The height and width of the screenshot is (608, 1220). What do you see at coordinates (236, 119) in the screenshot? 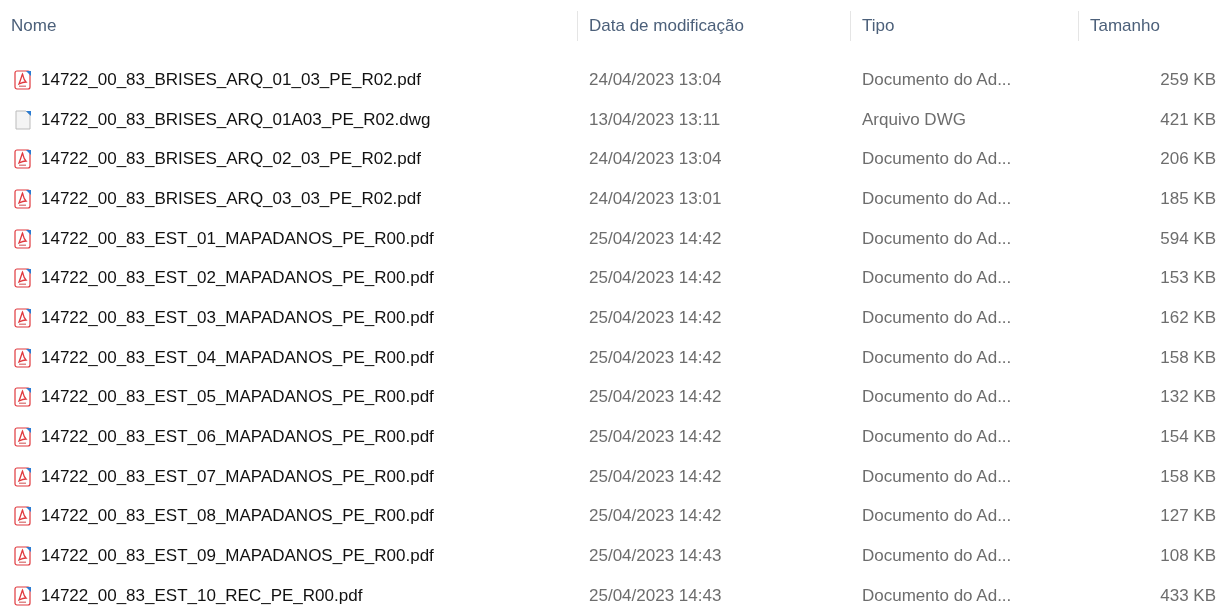
I see `file-name: 14722_00_83_BRISES_ARQ_01A03_PE_R02.dwg` at bounding box center [236, 119].